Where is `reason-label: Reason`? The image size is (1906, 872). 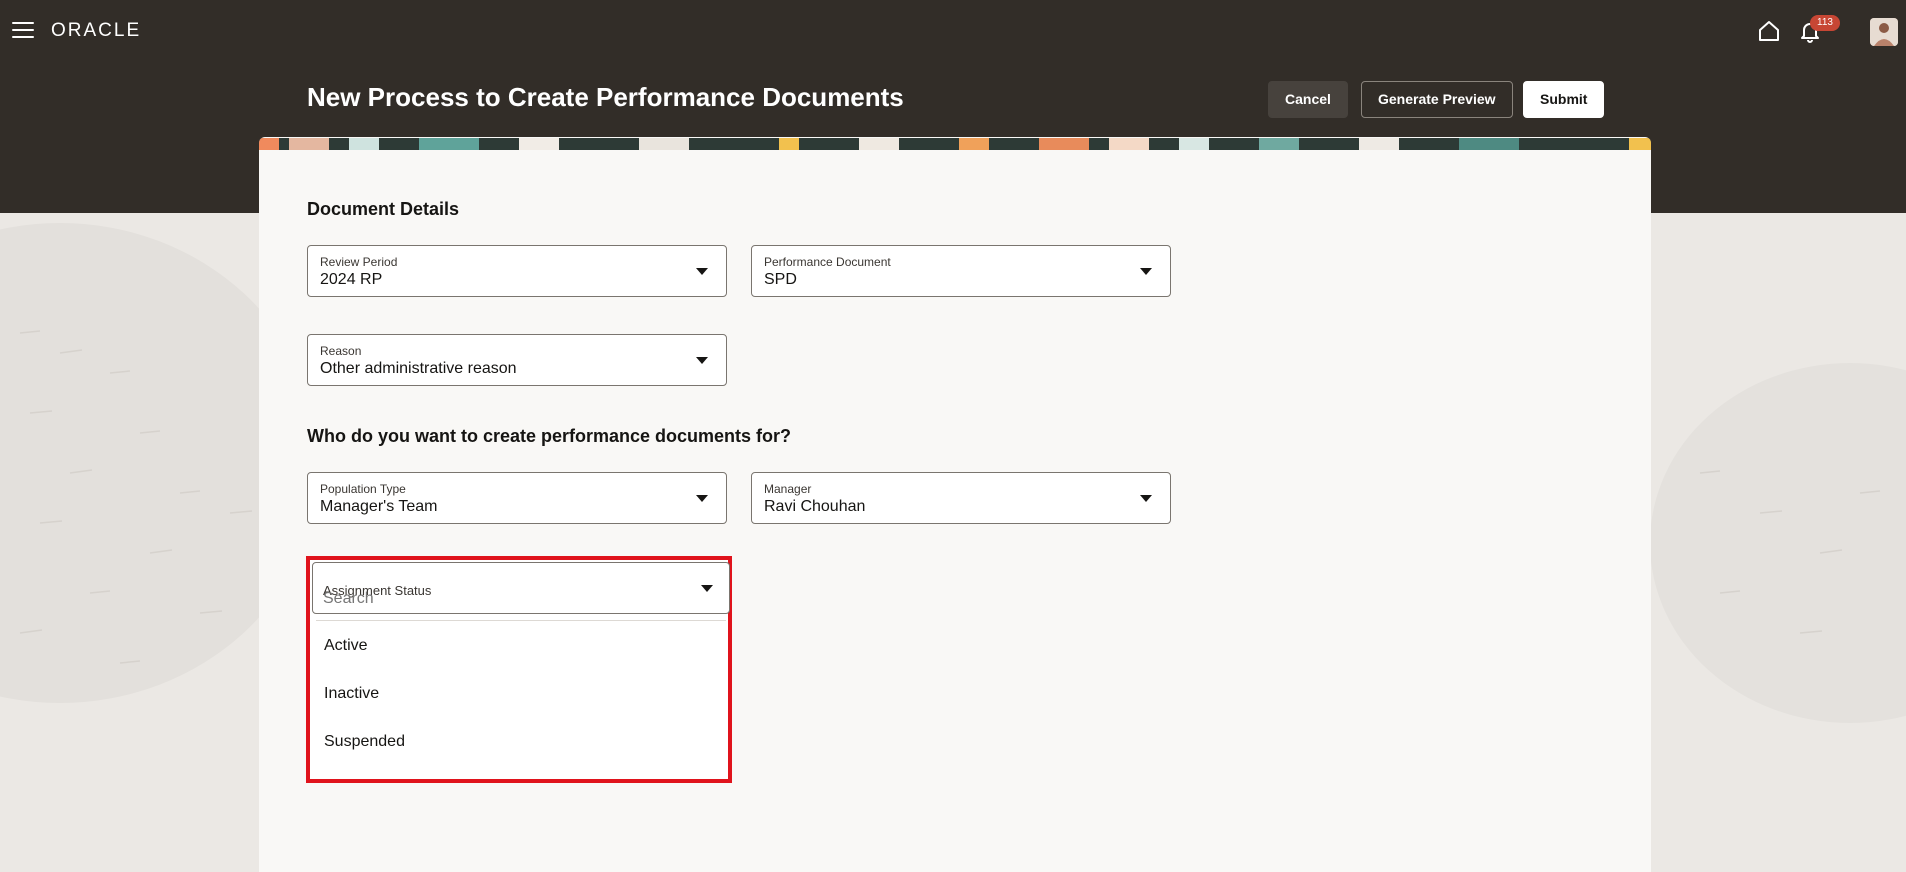 reason-label: Reason is located at coordinates (341, 351).